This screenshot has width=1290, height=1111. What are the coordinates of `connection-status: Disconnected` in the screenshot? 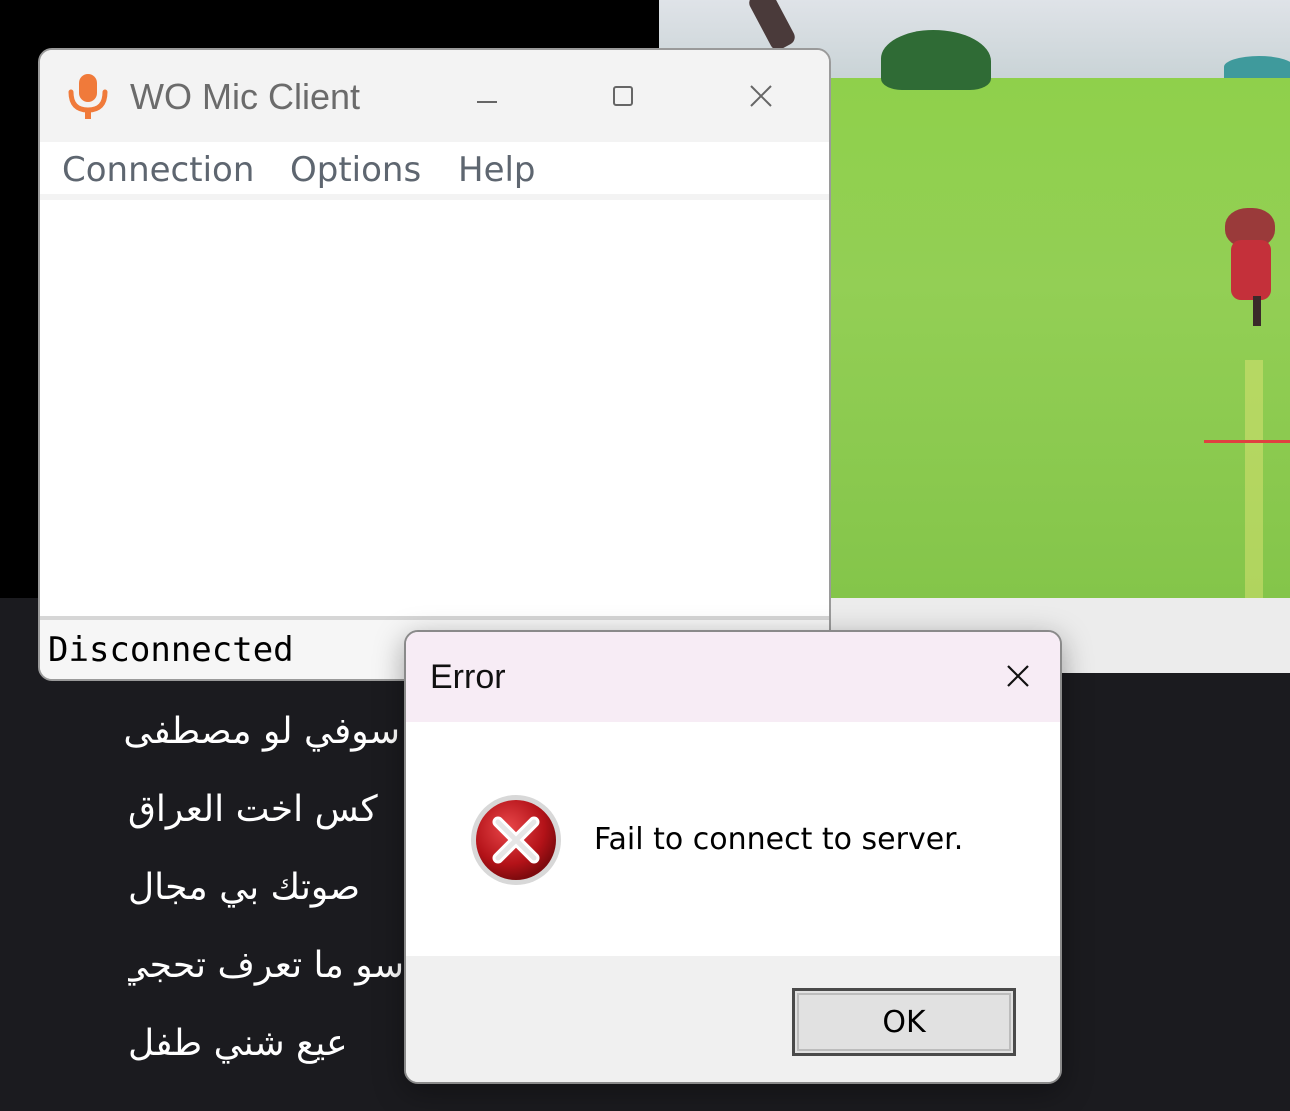 It's located at (171, 650).